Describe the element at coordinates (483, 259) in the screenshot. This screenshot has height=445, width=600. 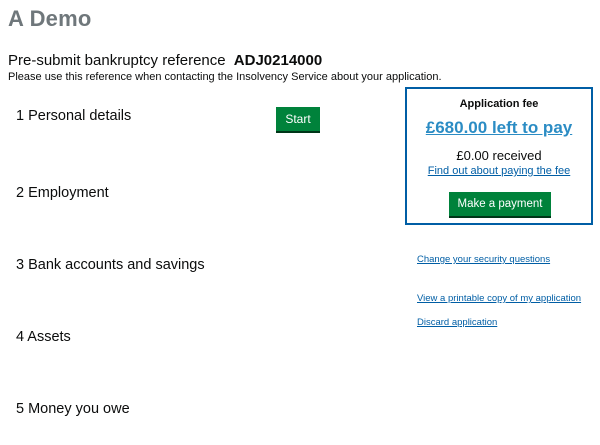
I see `change-security-questions-link: Change your security questions` at that location.